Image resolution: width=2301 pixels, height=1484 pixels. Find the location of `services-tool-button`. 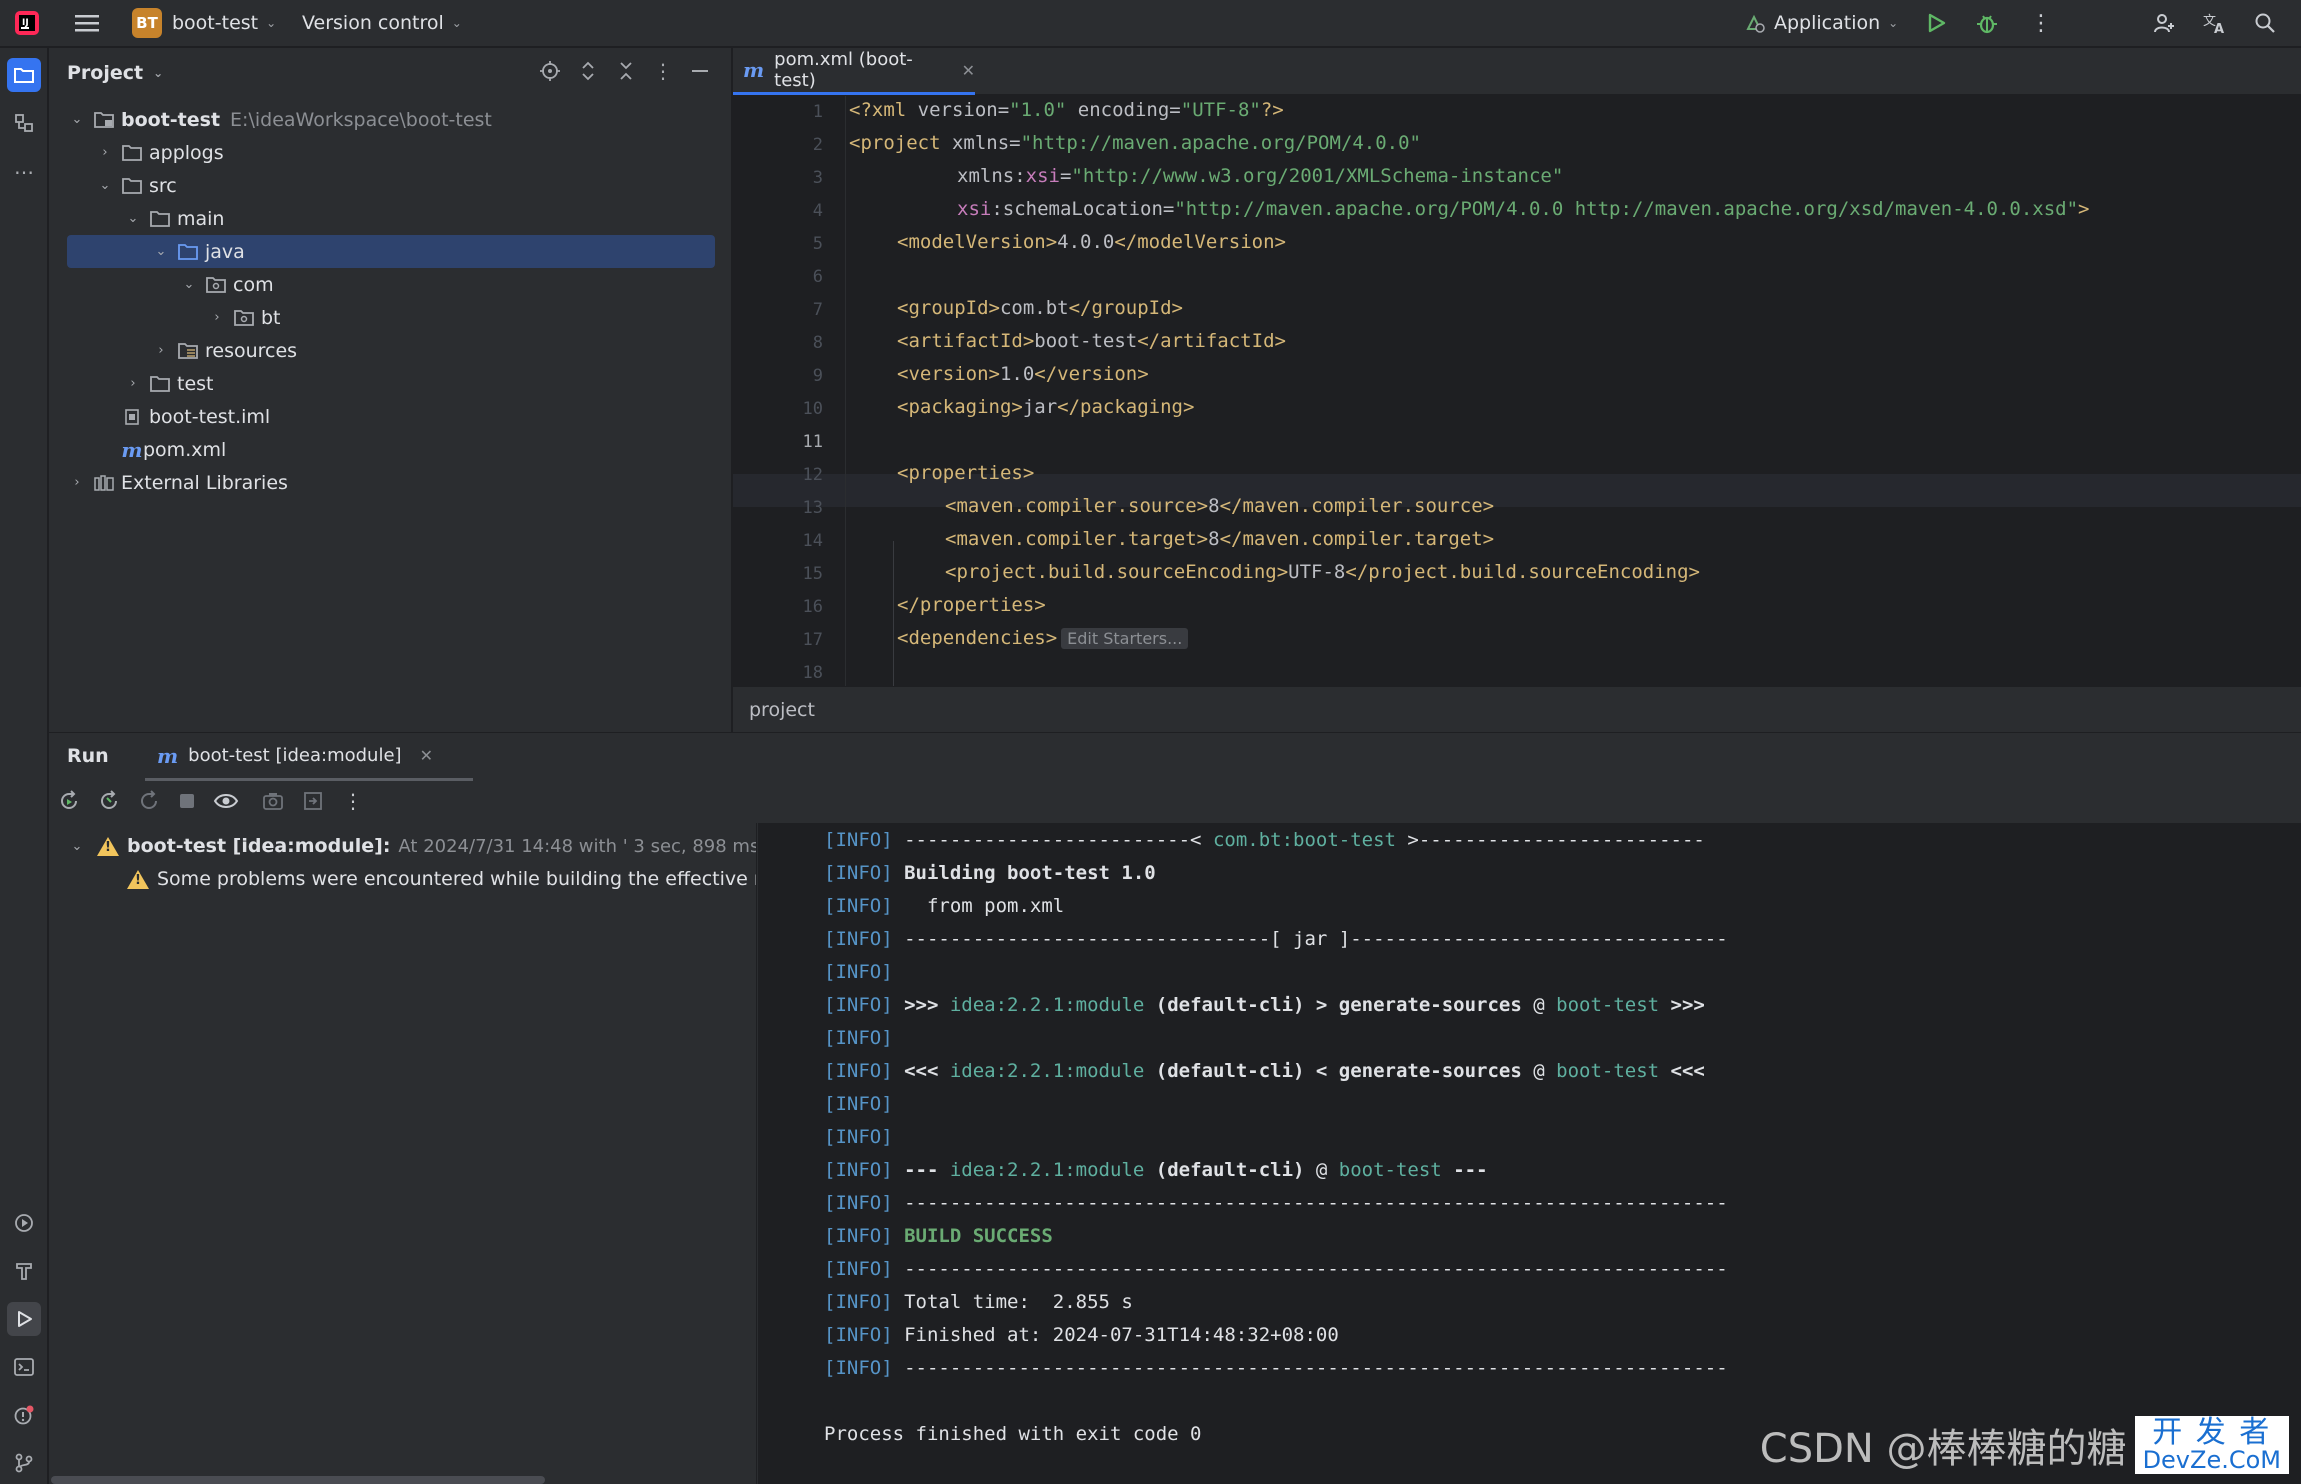

services-tool-button is located at coordinates (24, 1223).